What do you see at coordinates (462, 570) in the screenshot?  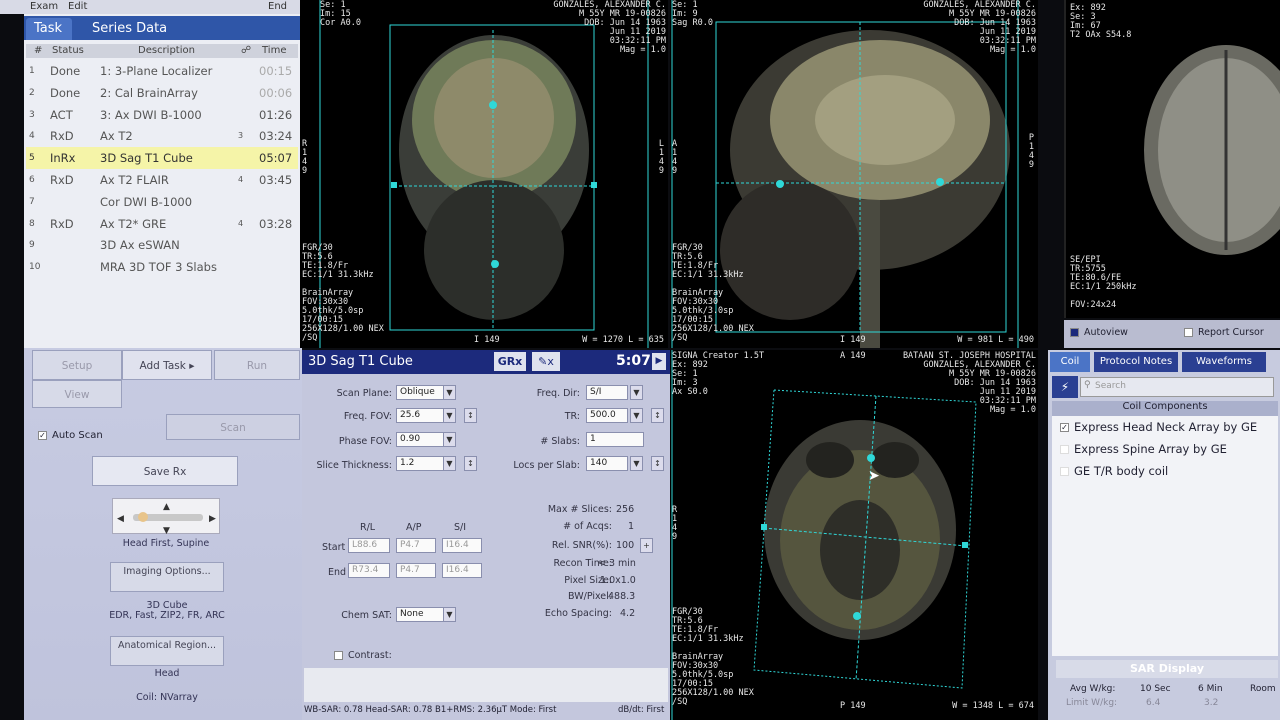 I see `end-si: I16.4` at bounding box center [462, 570].